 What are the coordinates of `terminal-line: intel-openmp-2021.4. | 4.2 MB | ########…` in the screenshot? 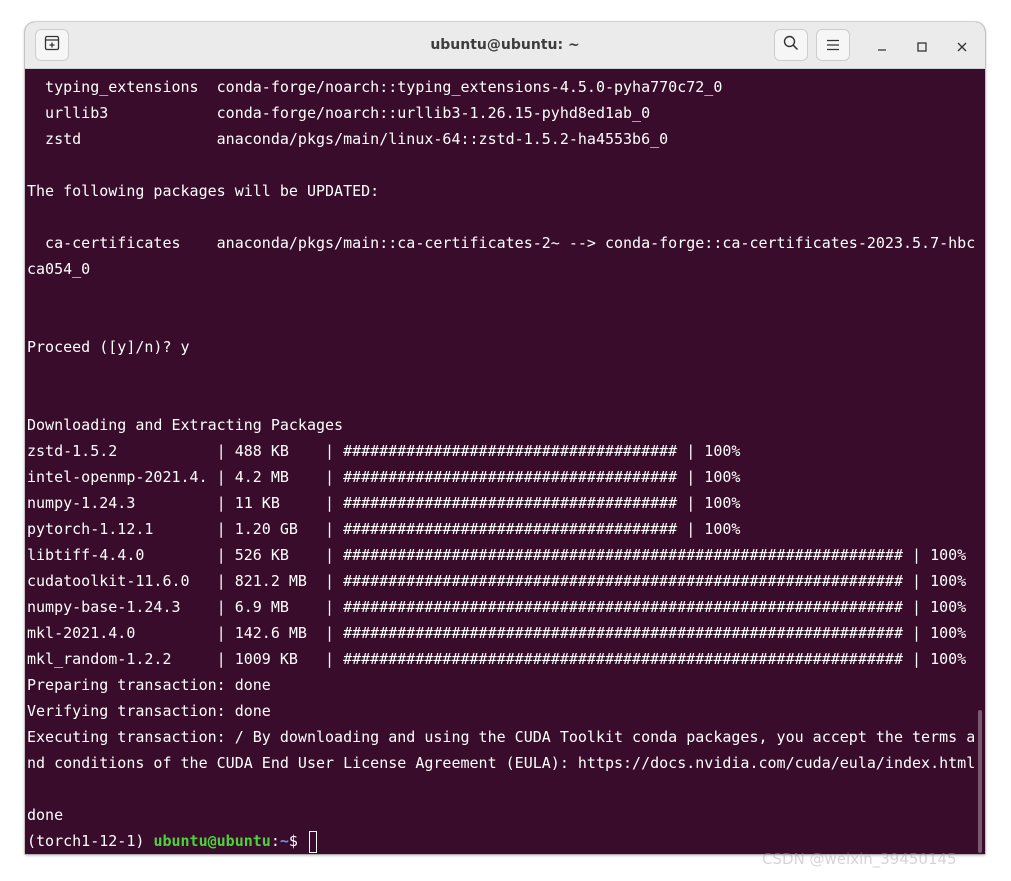 It's located at (384, 477).